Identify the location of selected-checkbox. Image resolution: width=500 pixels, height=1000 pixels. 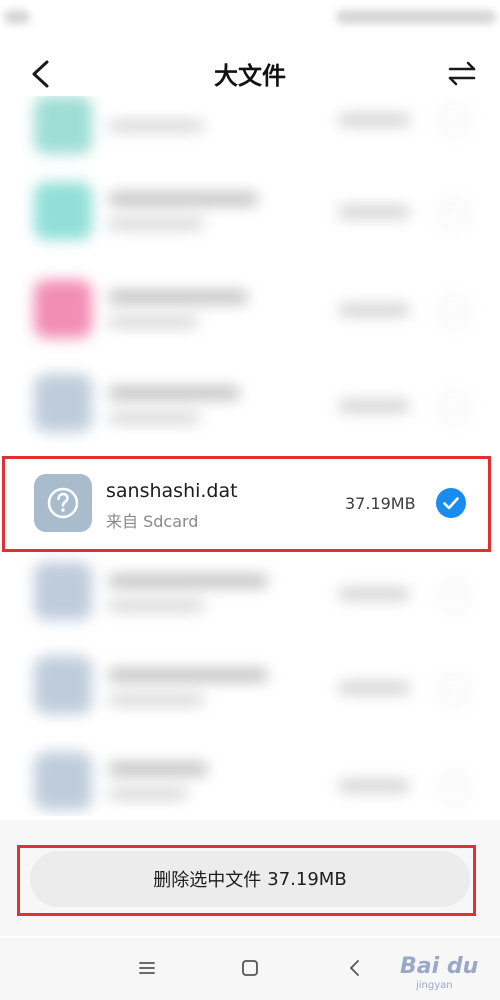
(451, 503).